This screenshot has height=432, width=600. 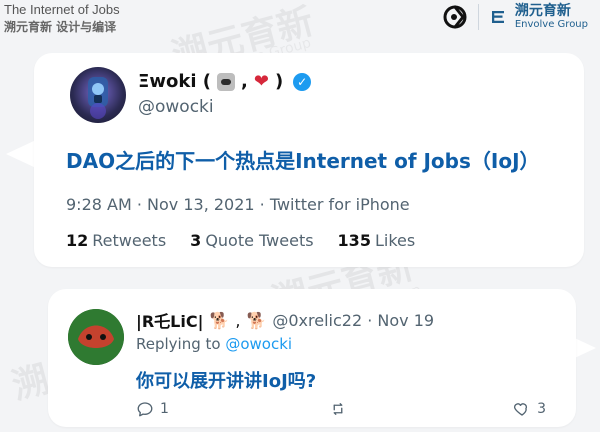 I want to click on tweet-text: DAO之后的下一个热点是Internet of Jobs（IoJ）, so click(x=303, y=161).